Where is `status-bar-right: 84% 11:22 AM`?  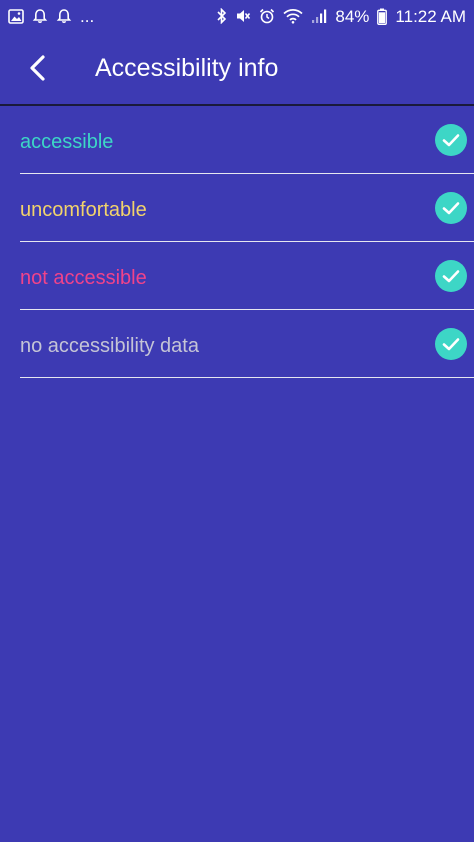 status-bar-right: 84% 11:22 AM is located at coordinates (341, 16).